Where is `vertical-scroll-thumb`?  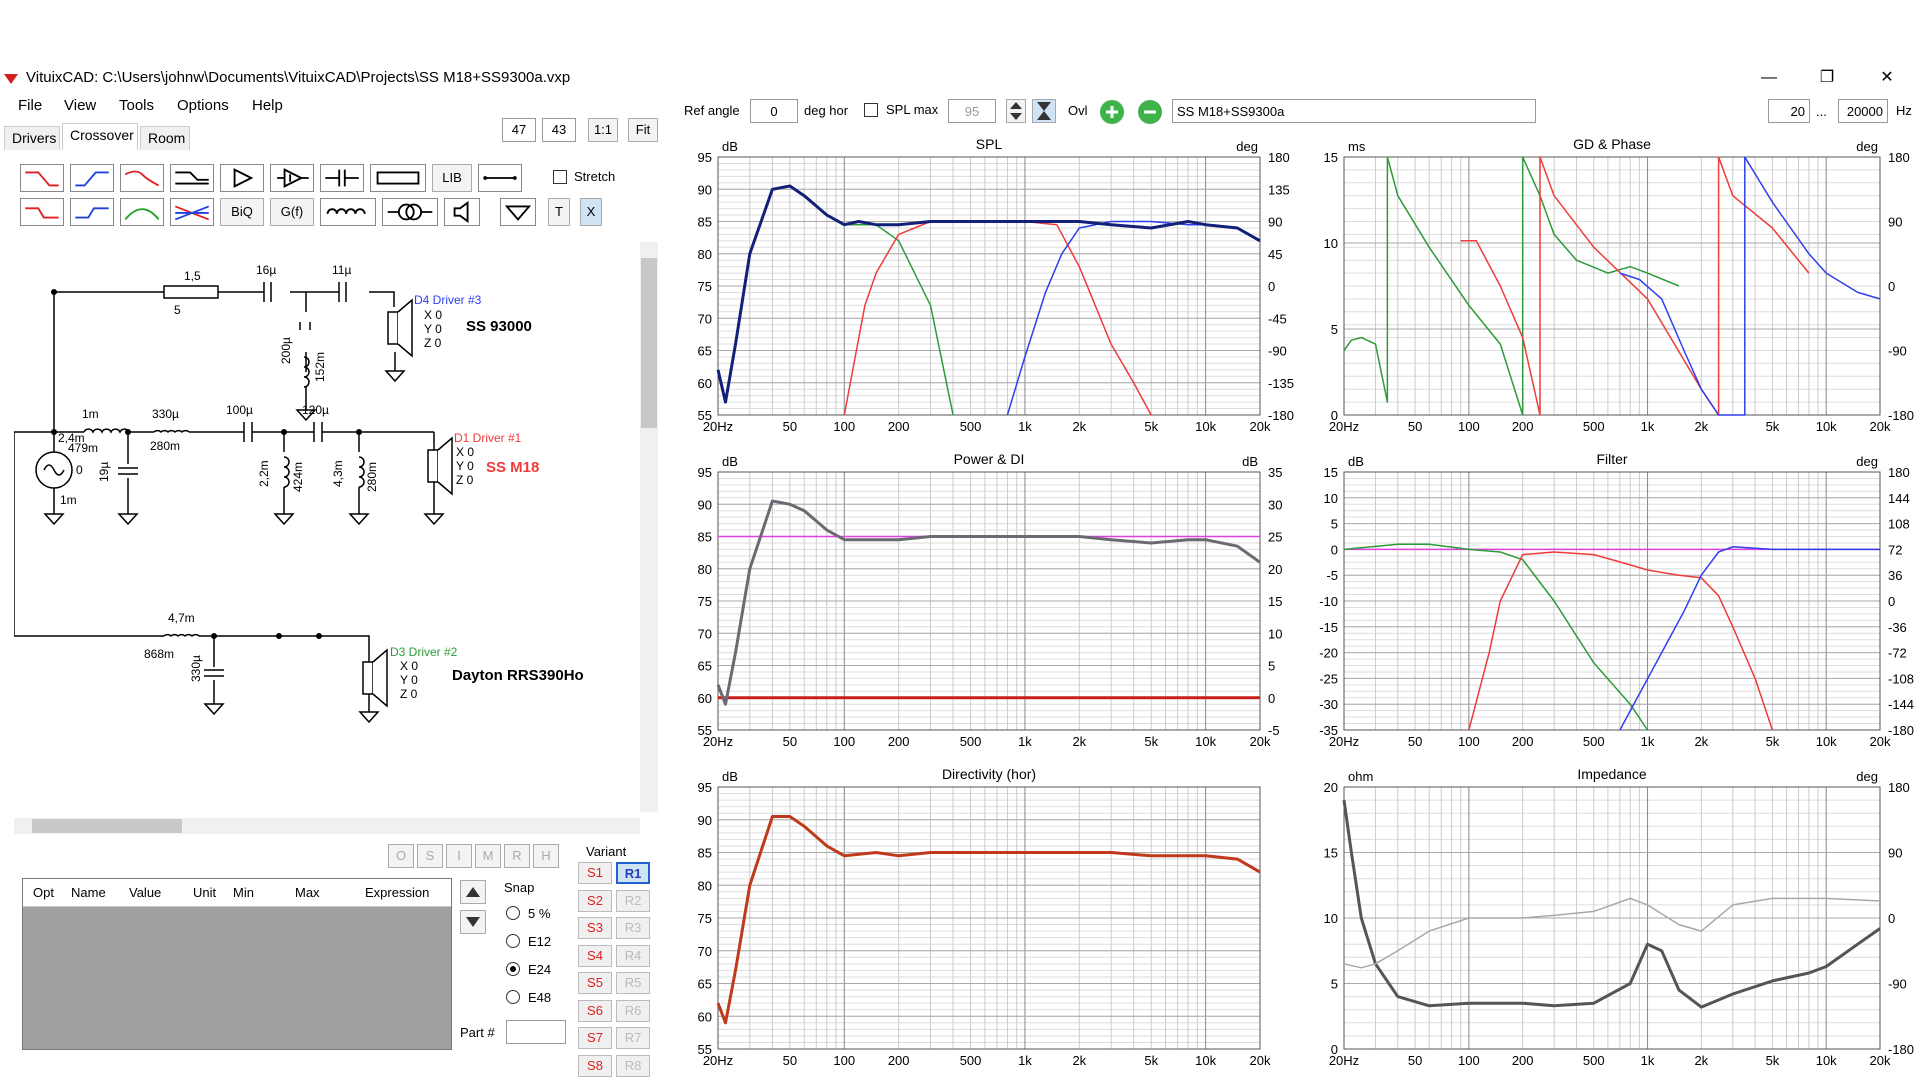
vertical-scroll-thumb is located at coordinates (649, 343).